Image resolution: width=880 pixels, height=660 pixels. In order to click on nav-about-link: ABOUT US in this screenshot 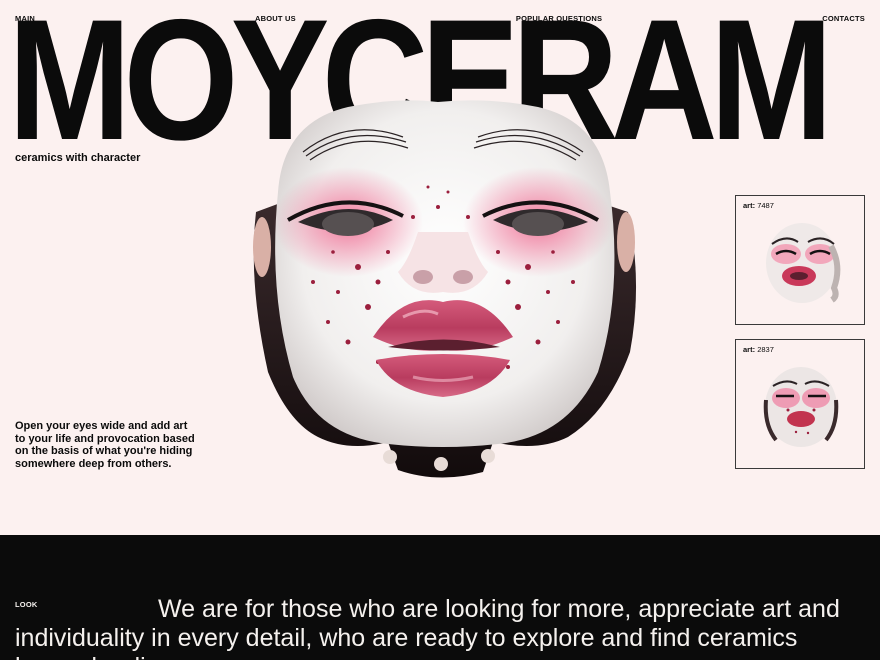, I will do `click(275, 18)`.